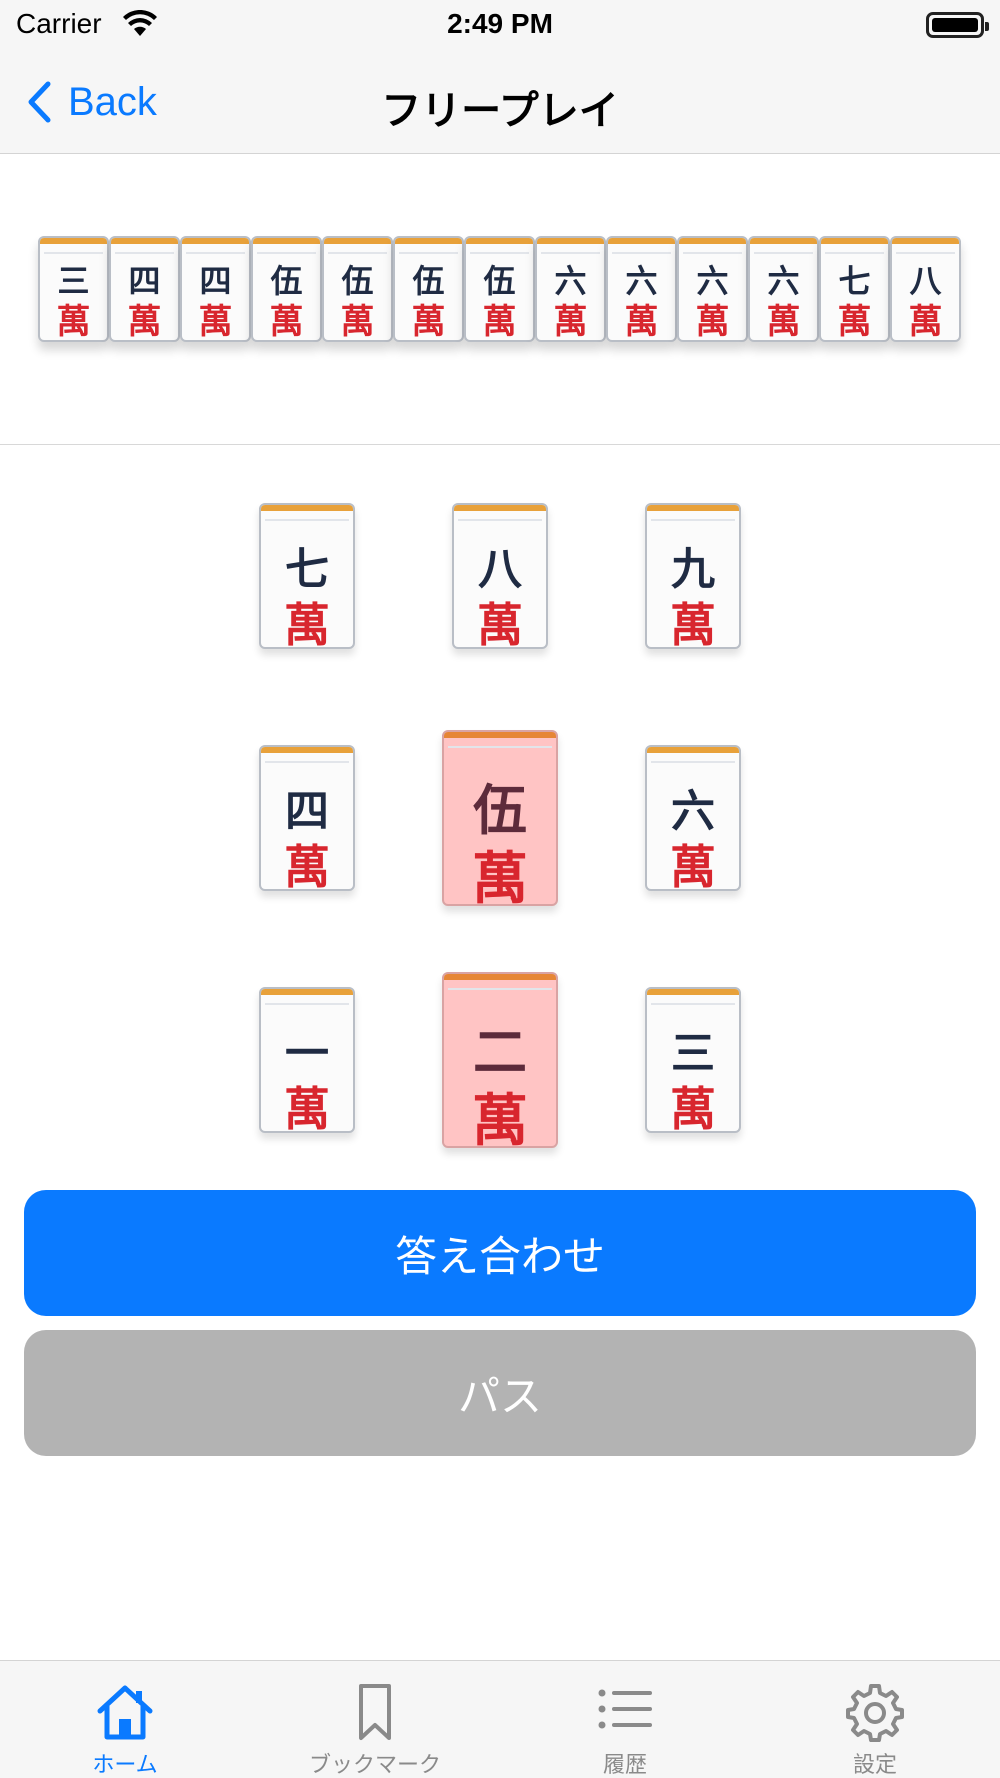  What do you see at coordinates (500, 569) in the screenshot?
I see `tile-number: 八` at bounding box center [500, 569].